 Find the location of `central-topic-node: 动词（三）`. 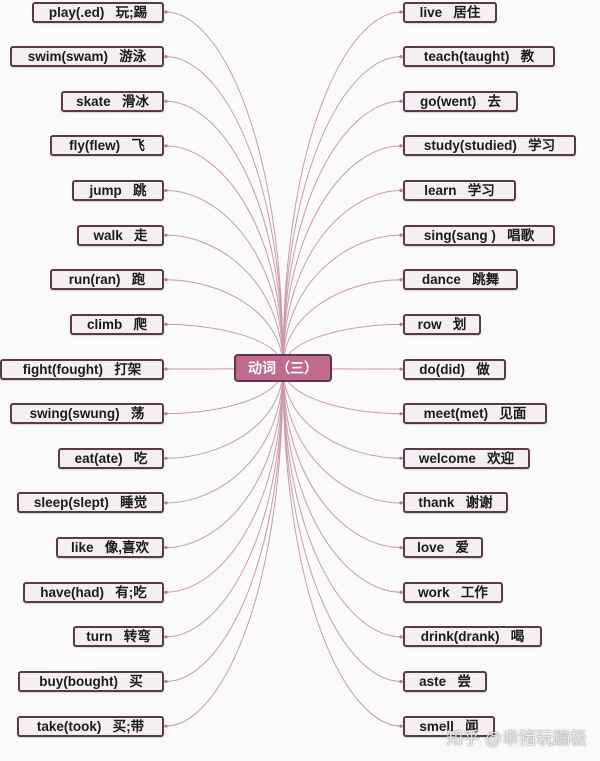

central-topic-node: 动词（三） is located at coordinates (283, 368).